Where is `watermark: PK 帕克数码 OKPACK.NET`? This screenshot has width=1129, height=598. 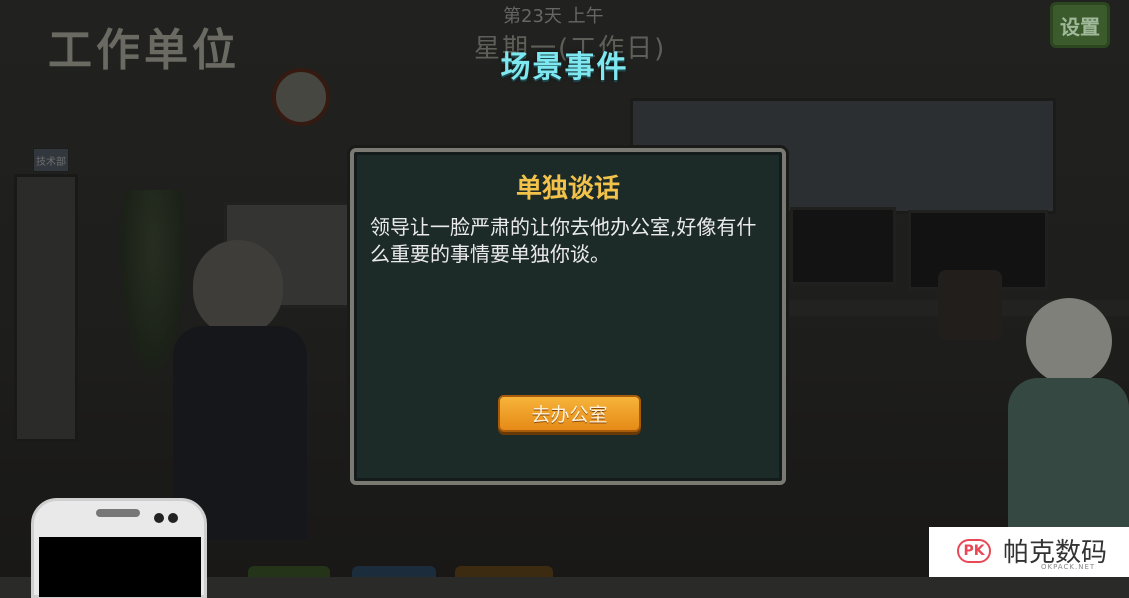 watermark: PK 帕克数码 OKPACK.NET is located at coordinates (1029, 552).